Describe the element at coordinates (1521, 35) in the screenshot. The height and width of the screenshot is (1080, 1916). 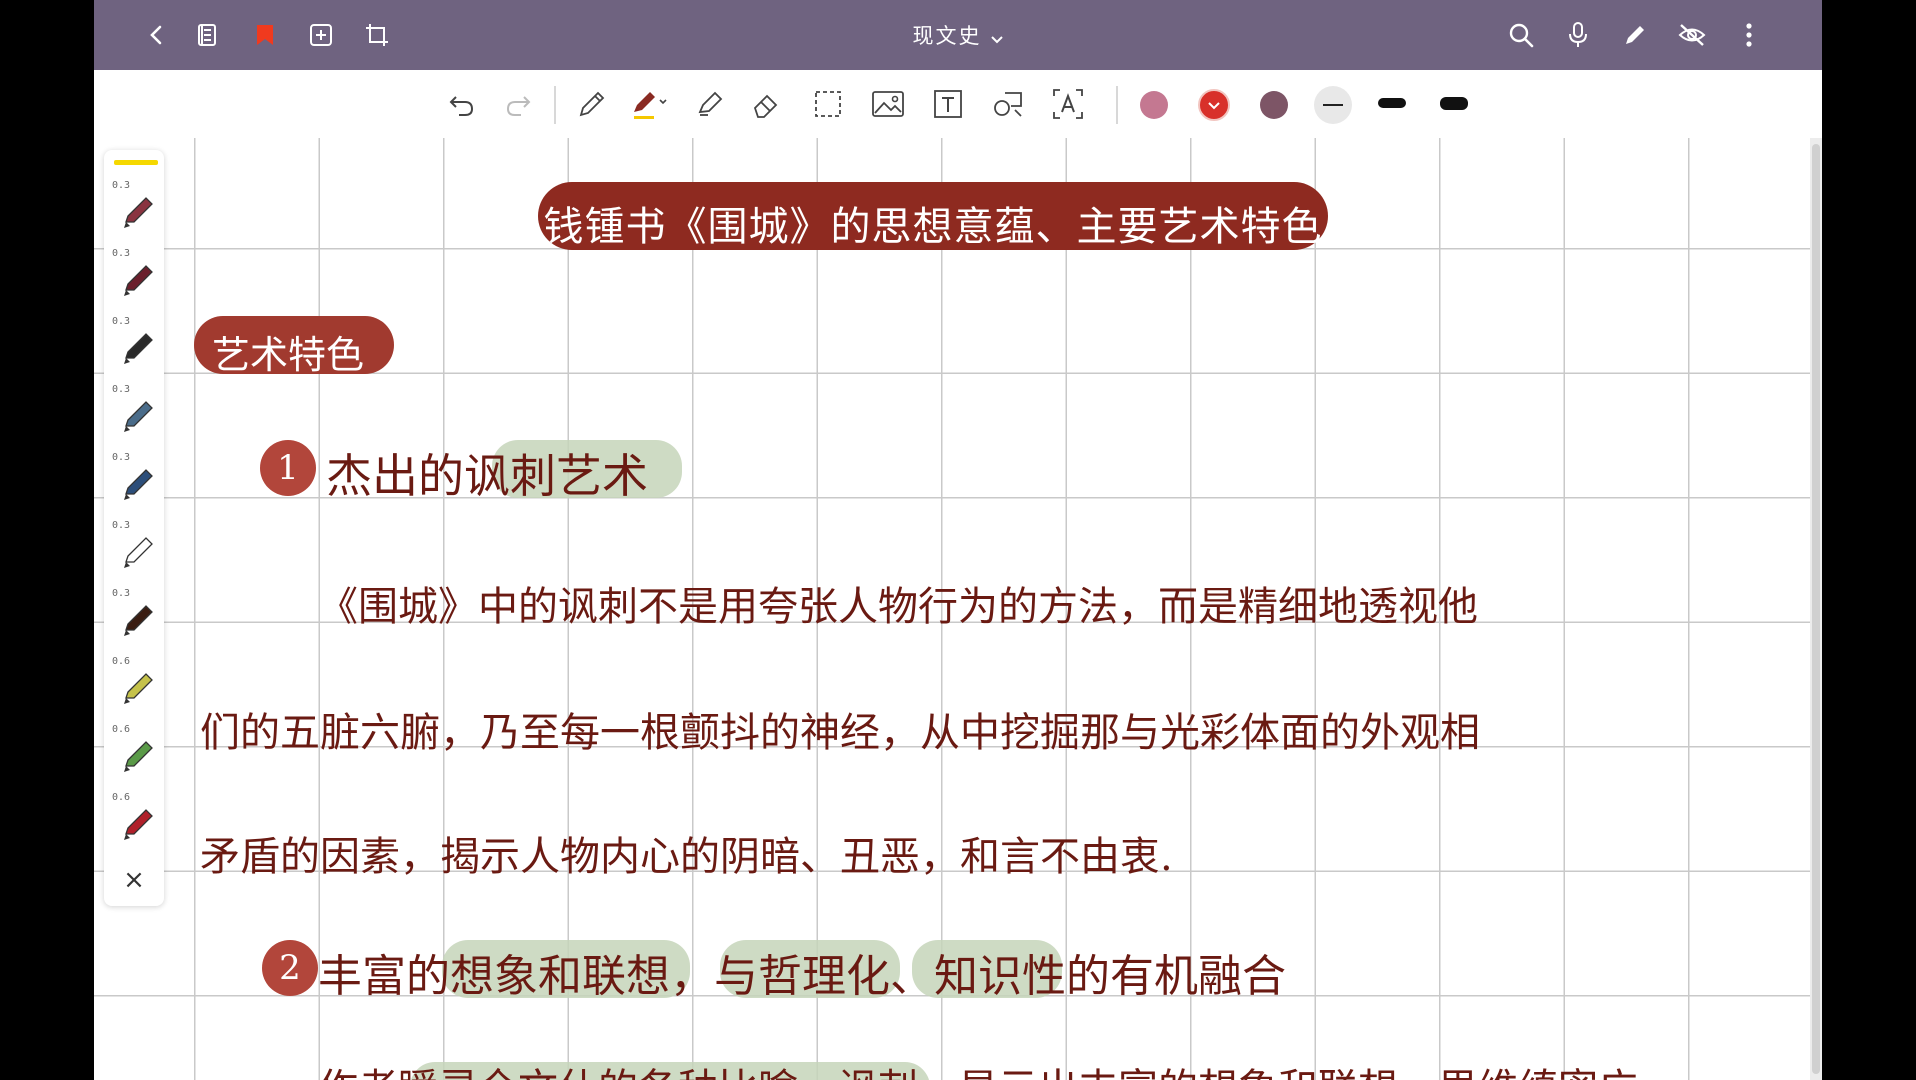
I see `search-icon` at that location.